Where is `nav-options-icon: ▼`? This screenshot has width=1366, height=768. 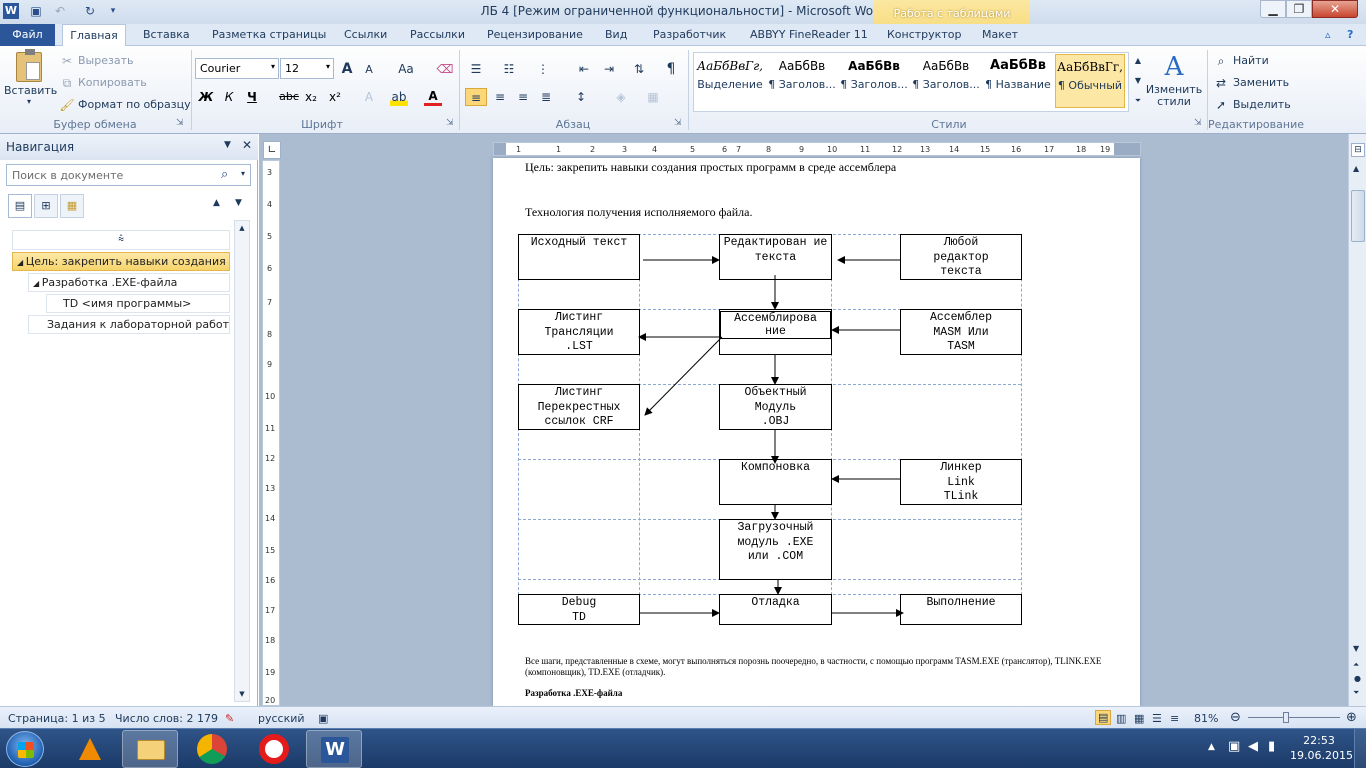
nav-options-icon: ▼ is located at coordinates (227, 145).